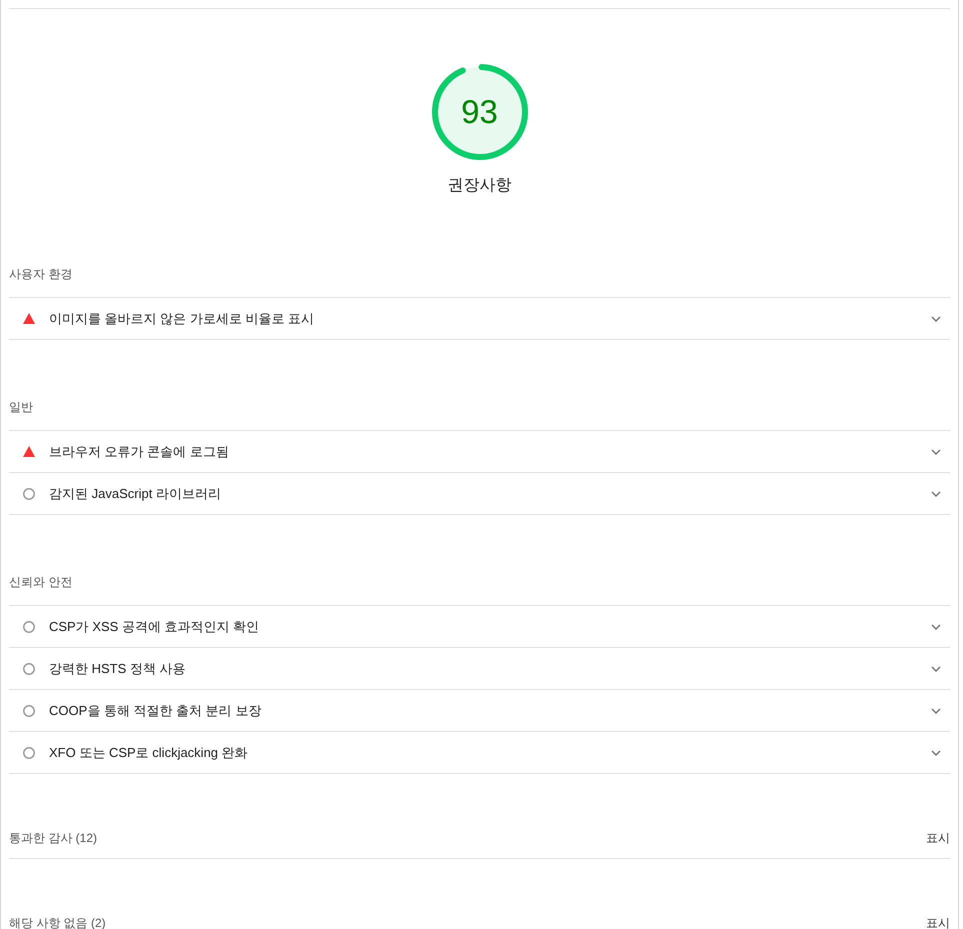 Image resolution: width=963 pixels, height=929 pixels. What do you see at coordinates (479, 494) in the screenshot?
I see `audit-row: 감지된 JavaScript 라이브러리` at bounding box center [479, 494].